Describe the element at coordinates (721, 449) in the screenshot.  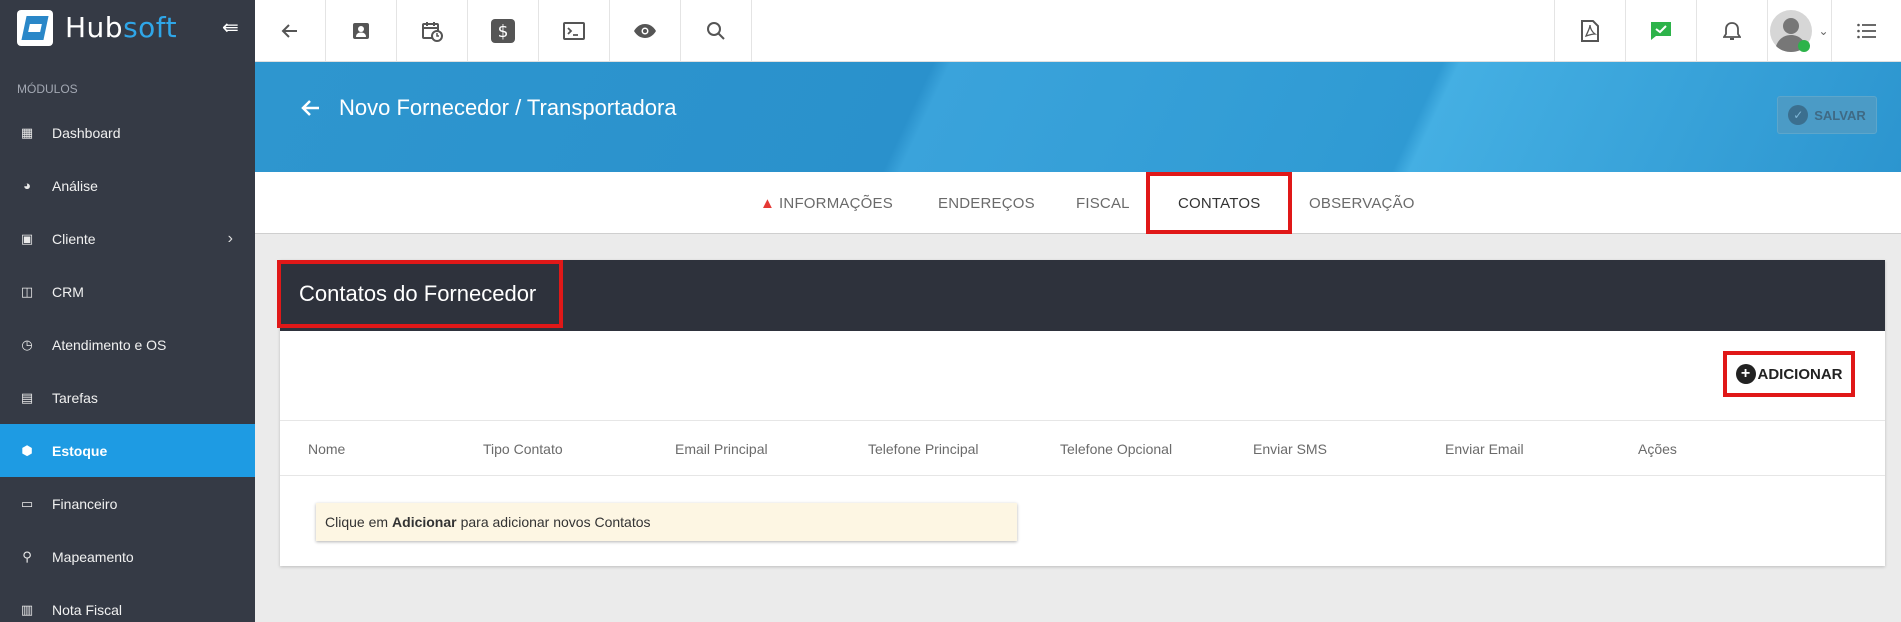
I see `column-header: Email Principal` at that location.